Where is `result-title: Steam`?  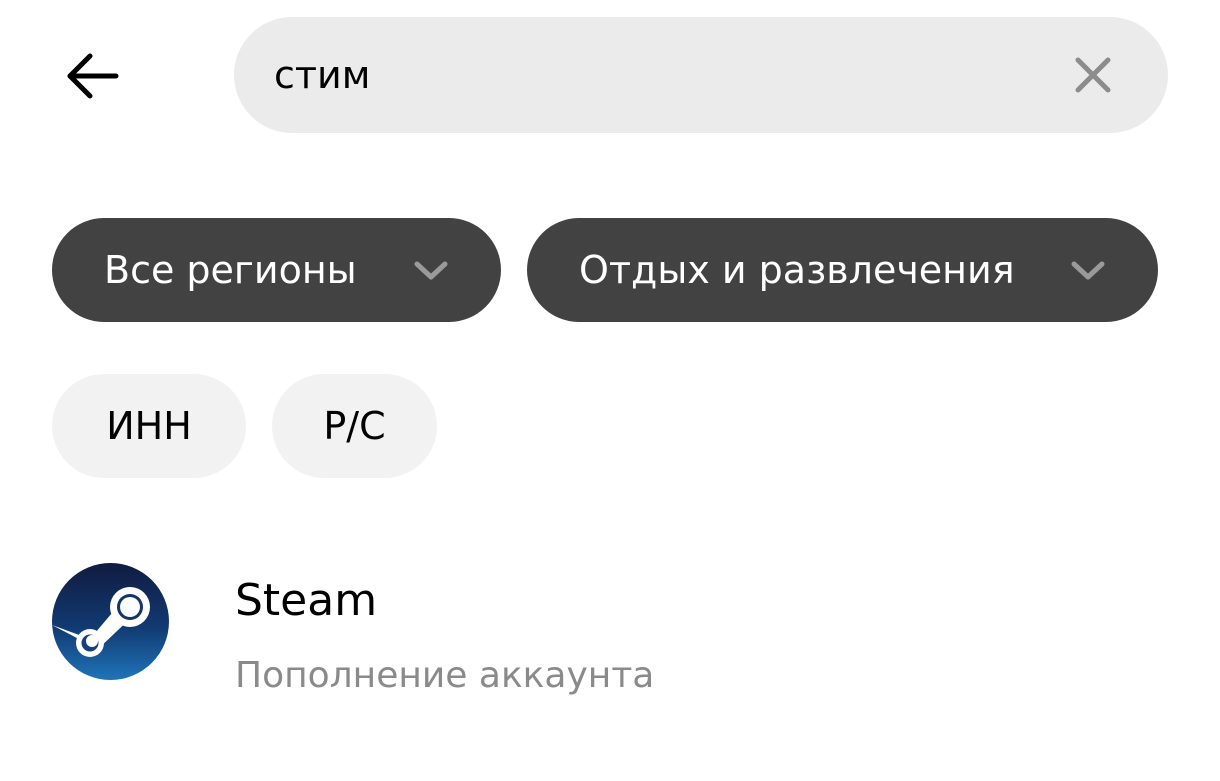
result-title: Steam is located at coordinates (306, 600).